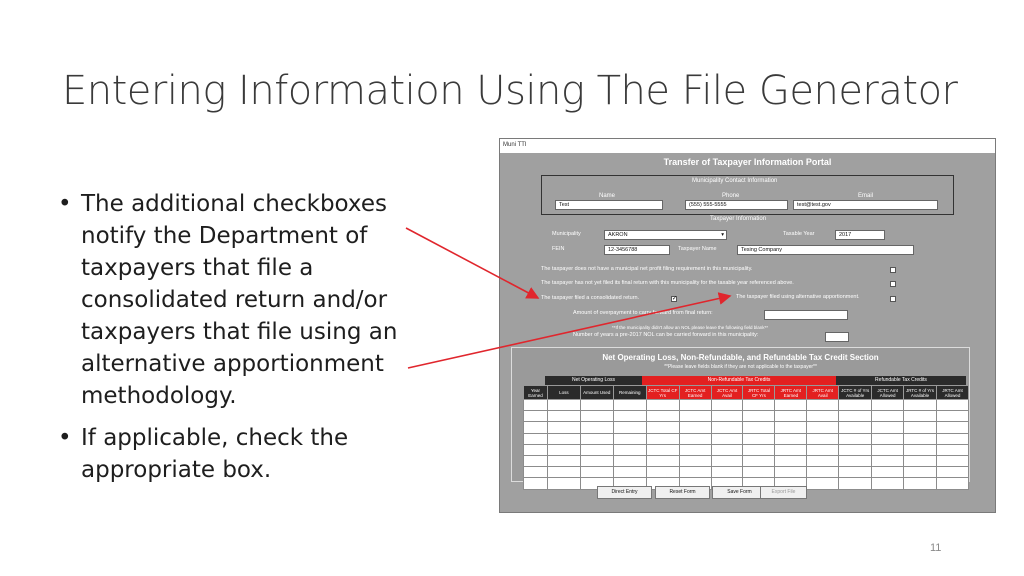 Image resolution: width=1024 pixels, height=576 pixels. What do you see at coordinates (893, 270) in the screenshot?
I see `no-profit-requirement-checkbox` at bounding box center [893, 270].